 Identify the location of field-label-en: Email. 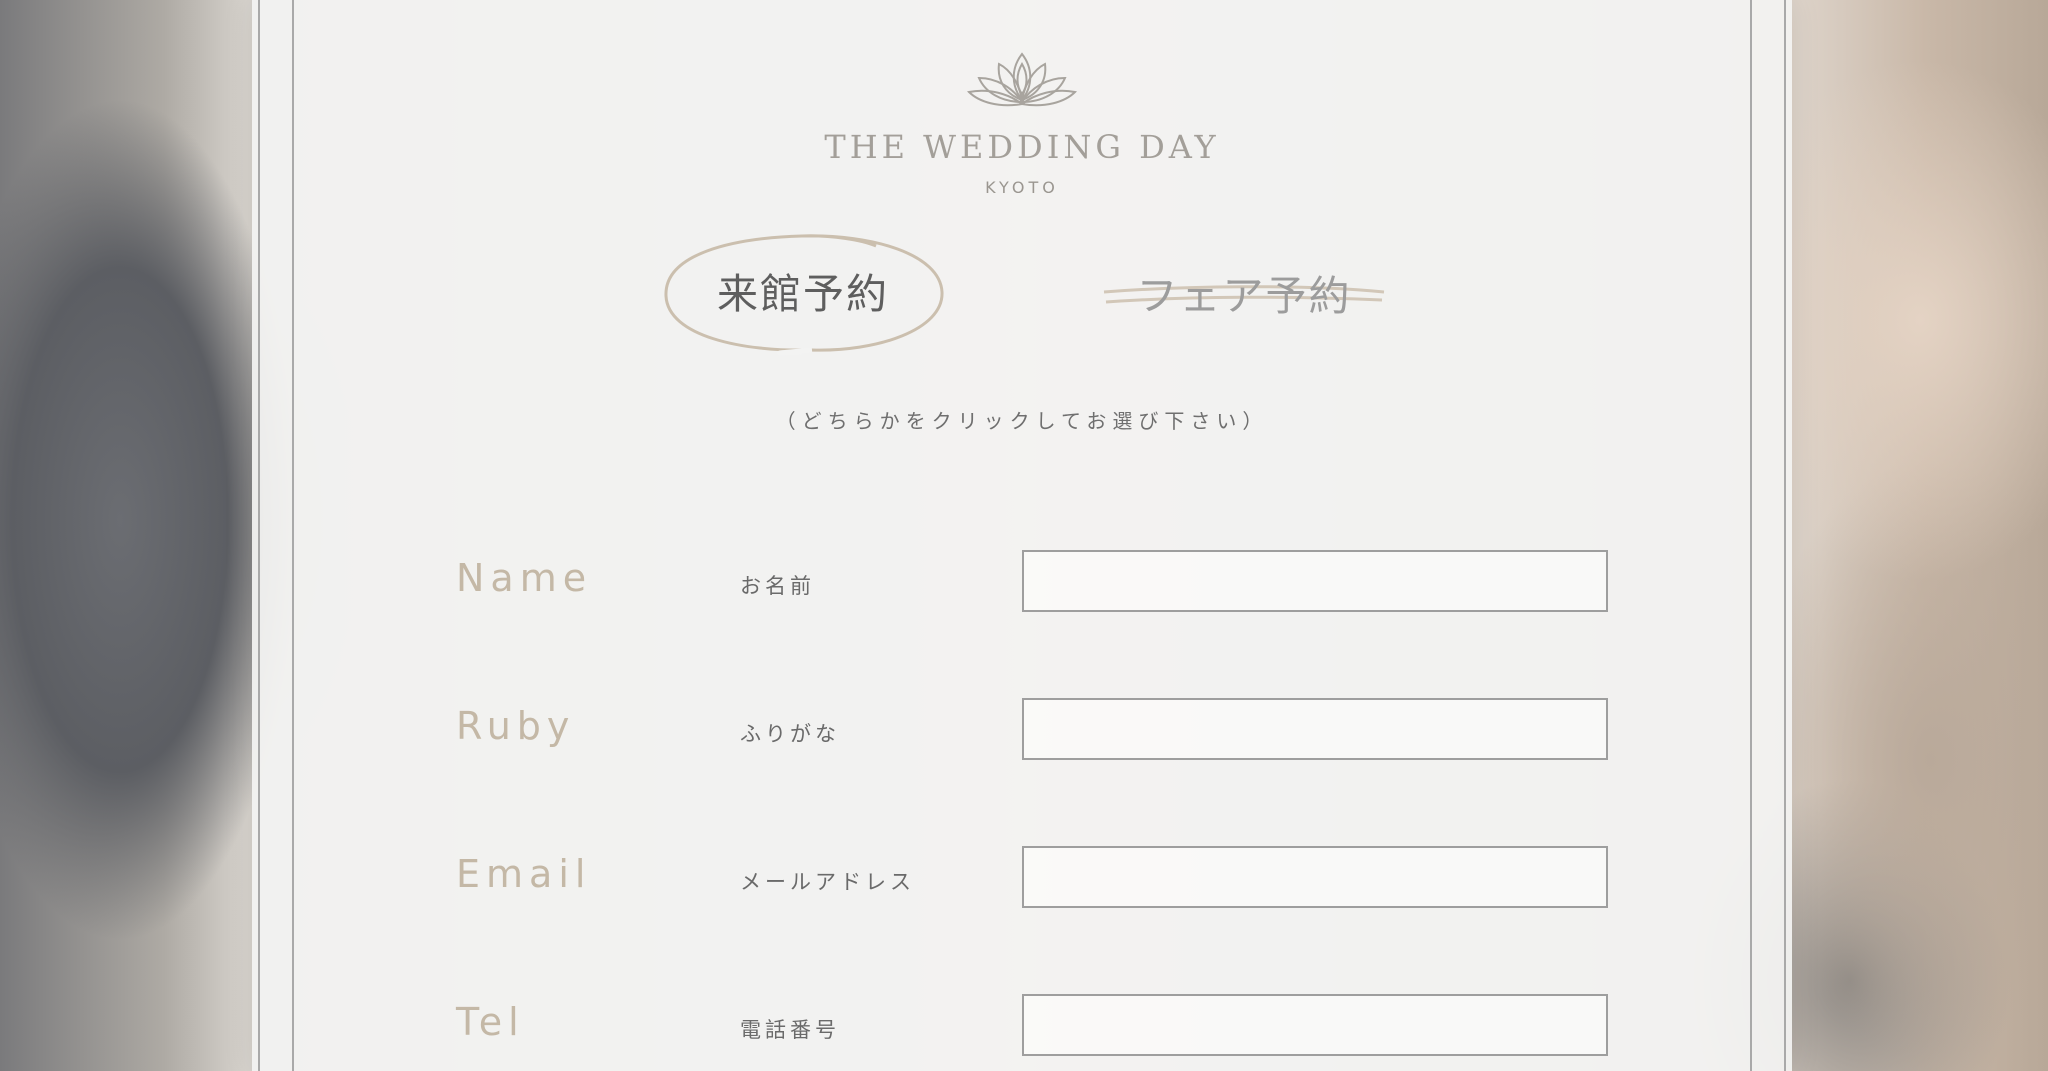
(524, 874).